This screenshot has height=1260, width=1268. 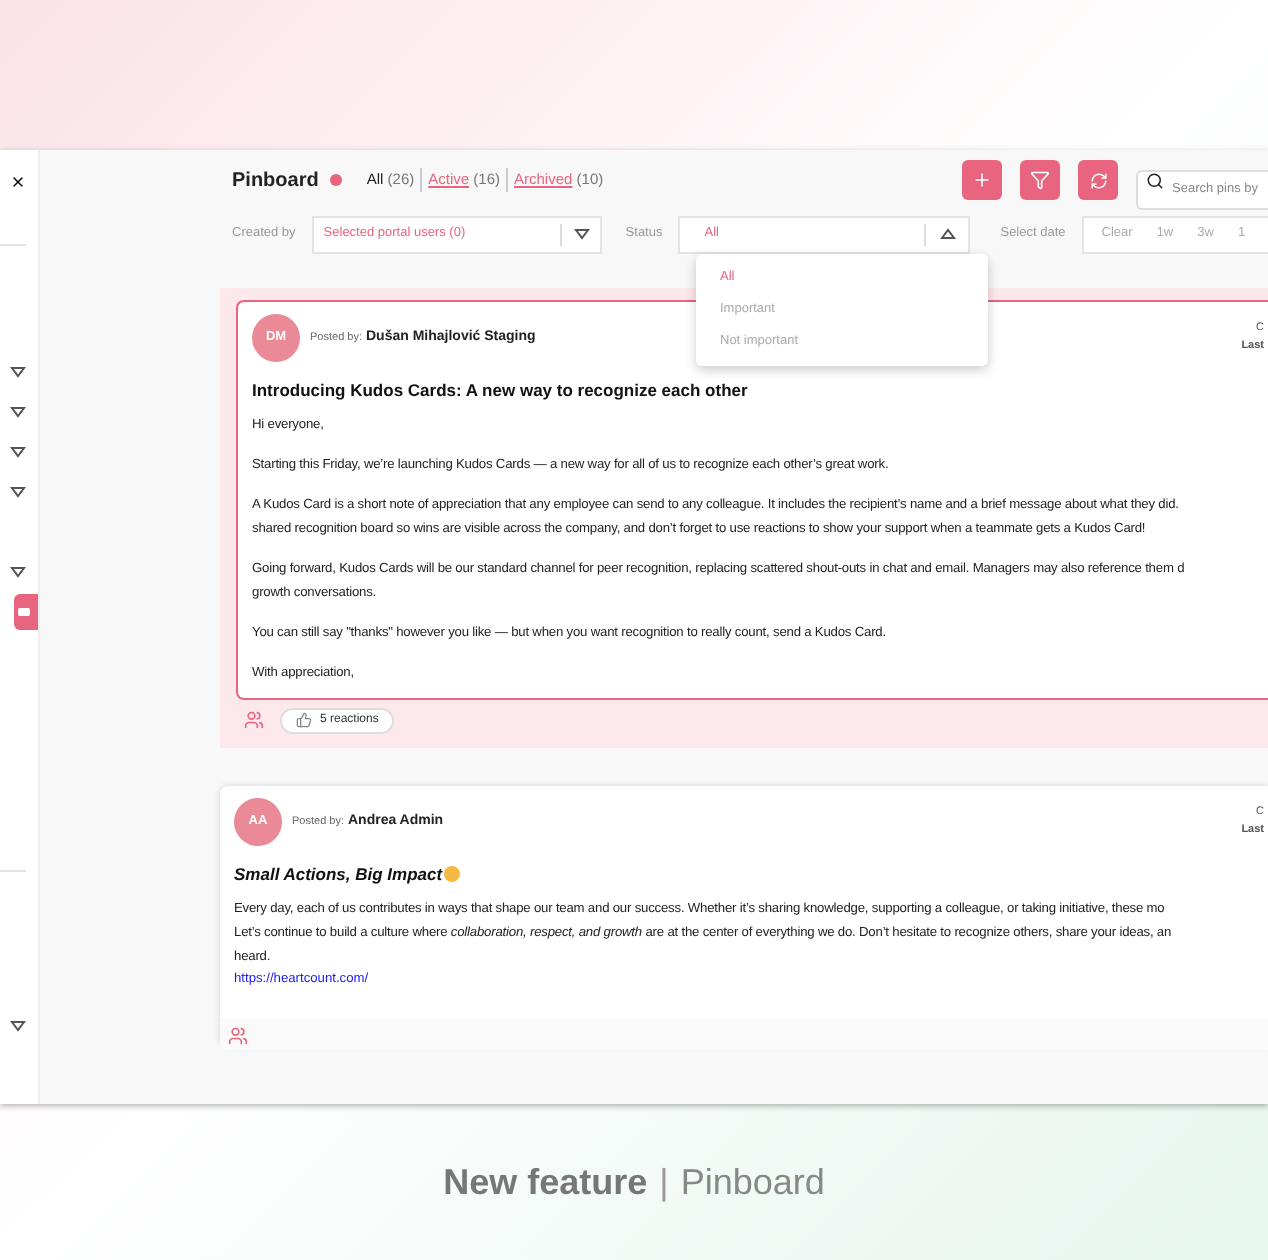 I want to click on info-icon, so click(x=336, y=180).